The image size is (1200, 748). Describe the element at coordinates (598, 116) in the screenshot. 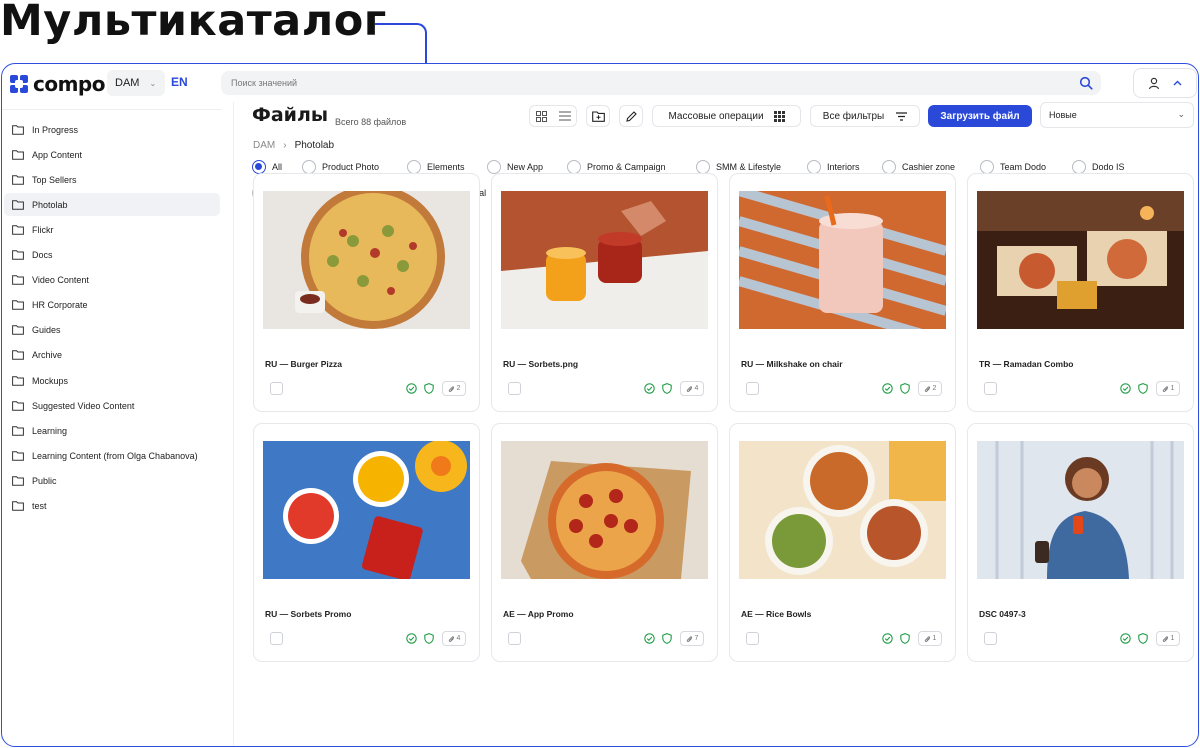

I see `new-folder-button` at that location.